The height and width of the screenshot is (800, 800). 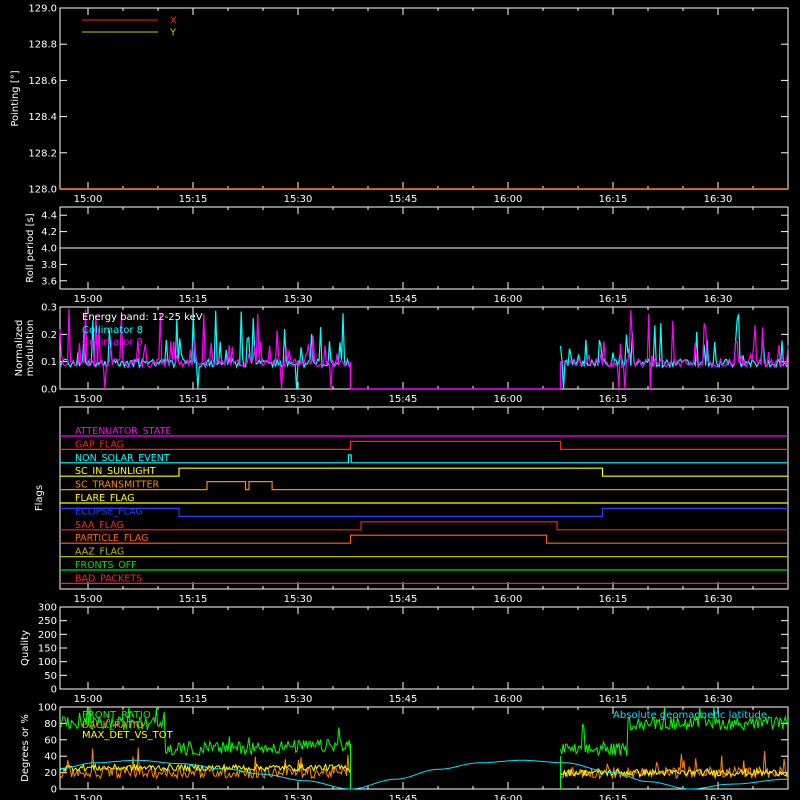 I want to click on pointing-xtick-label: 15:45, so click(x=403, y=199).